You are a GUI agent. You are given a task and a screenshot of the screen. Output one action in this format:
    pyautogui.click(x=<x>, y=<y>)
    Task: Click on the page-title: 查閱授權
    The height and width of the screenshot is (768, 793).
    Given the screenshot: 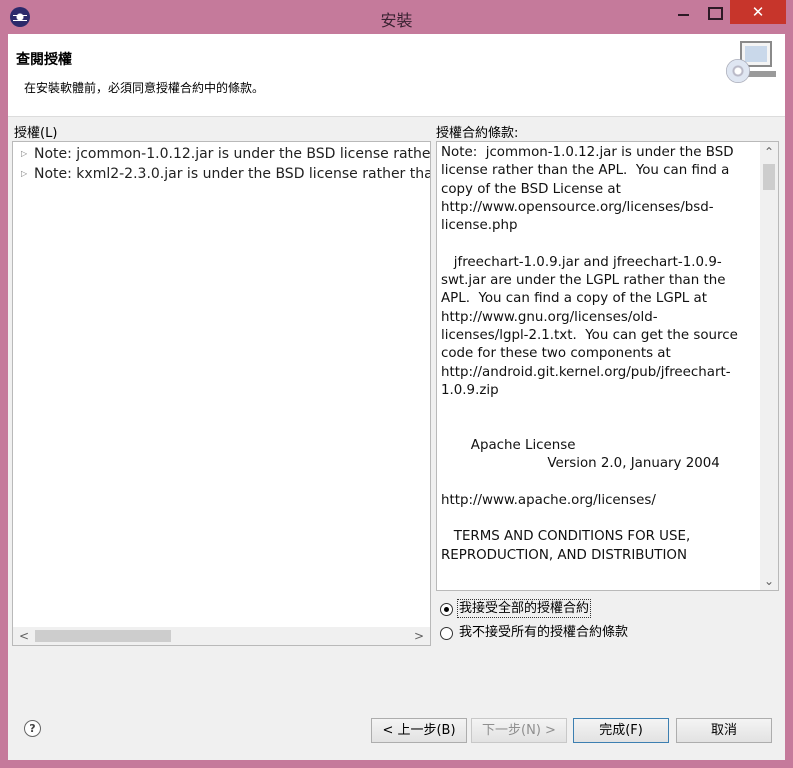 What is the action you would take?
    pyautogui.click(x=44, y=60)
    